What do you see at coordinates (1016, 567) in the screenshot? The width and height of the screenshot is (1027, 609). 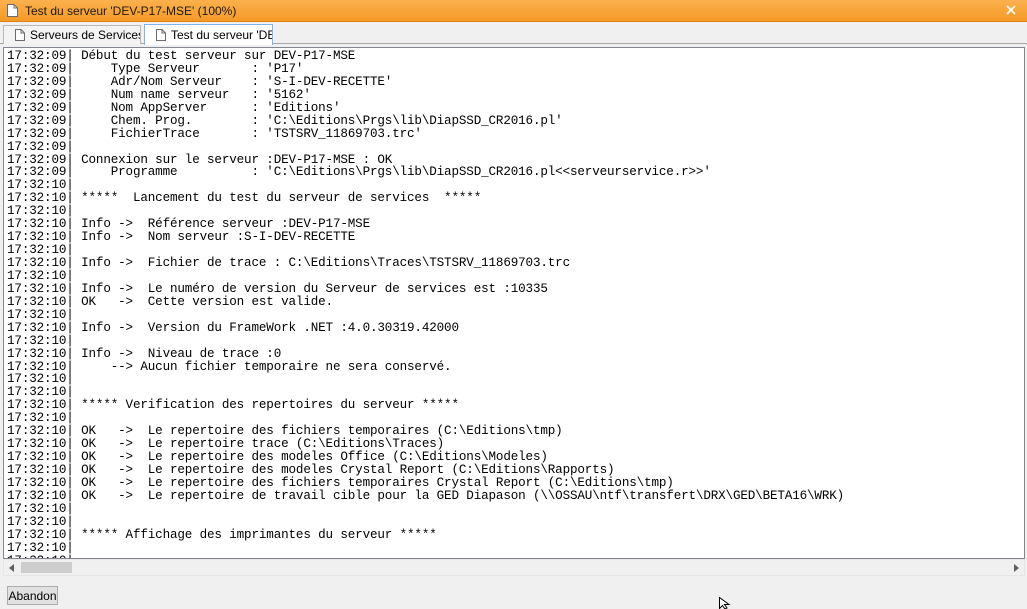 I see `arrow-right-icon` at bounding box center [1016, 567].